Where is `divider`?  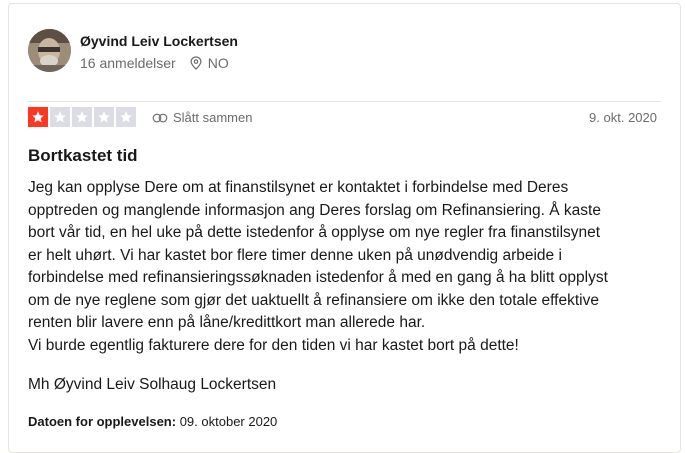 divider is located at coordinates (344, 101).